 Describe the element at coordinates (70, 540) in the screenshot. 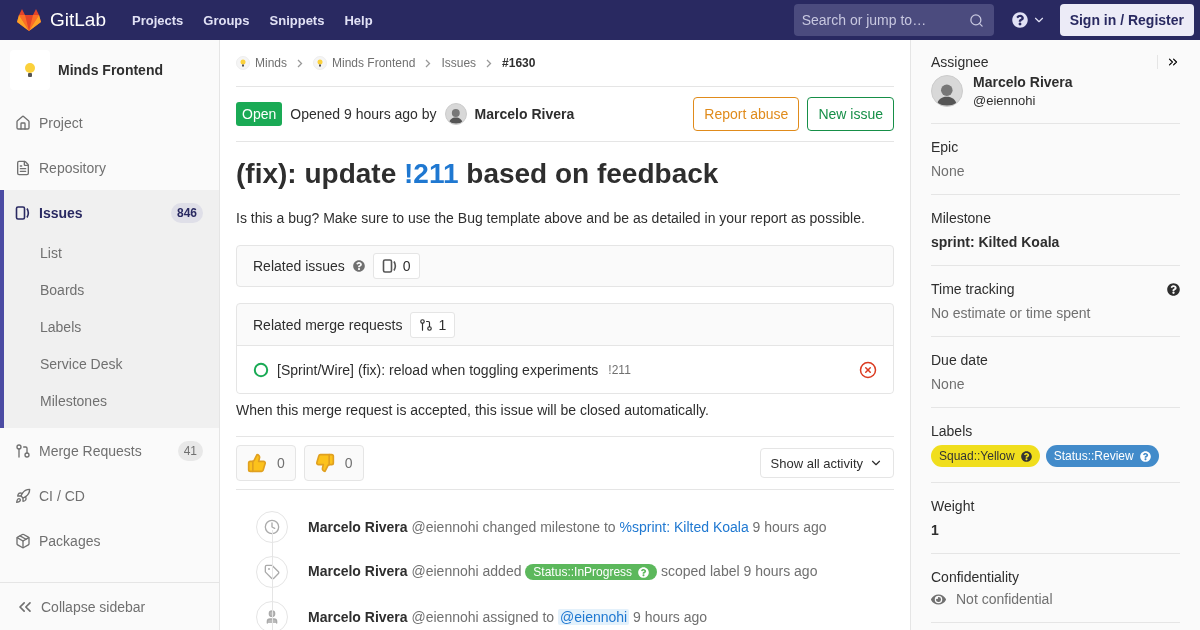

I see `sidebar-item-label: Packages` at that location.